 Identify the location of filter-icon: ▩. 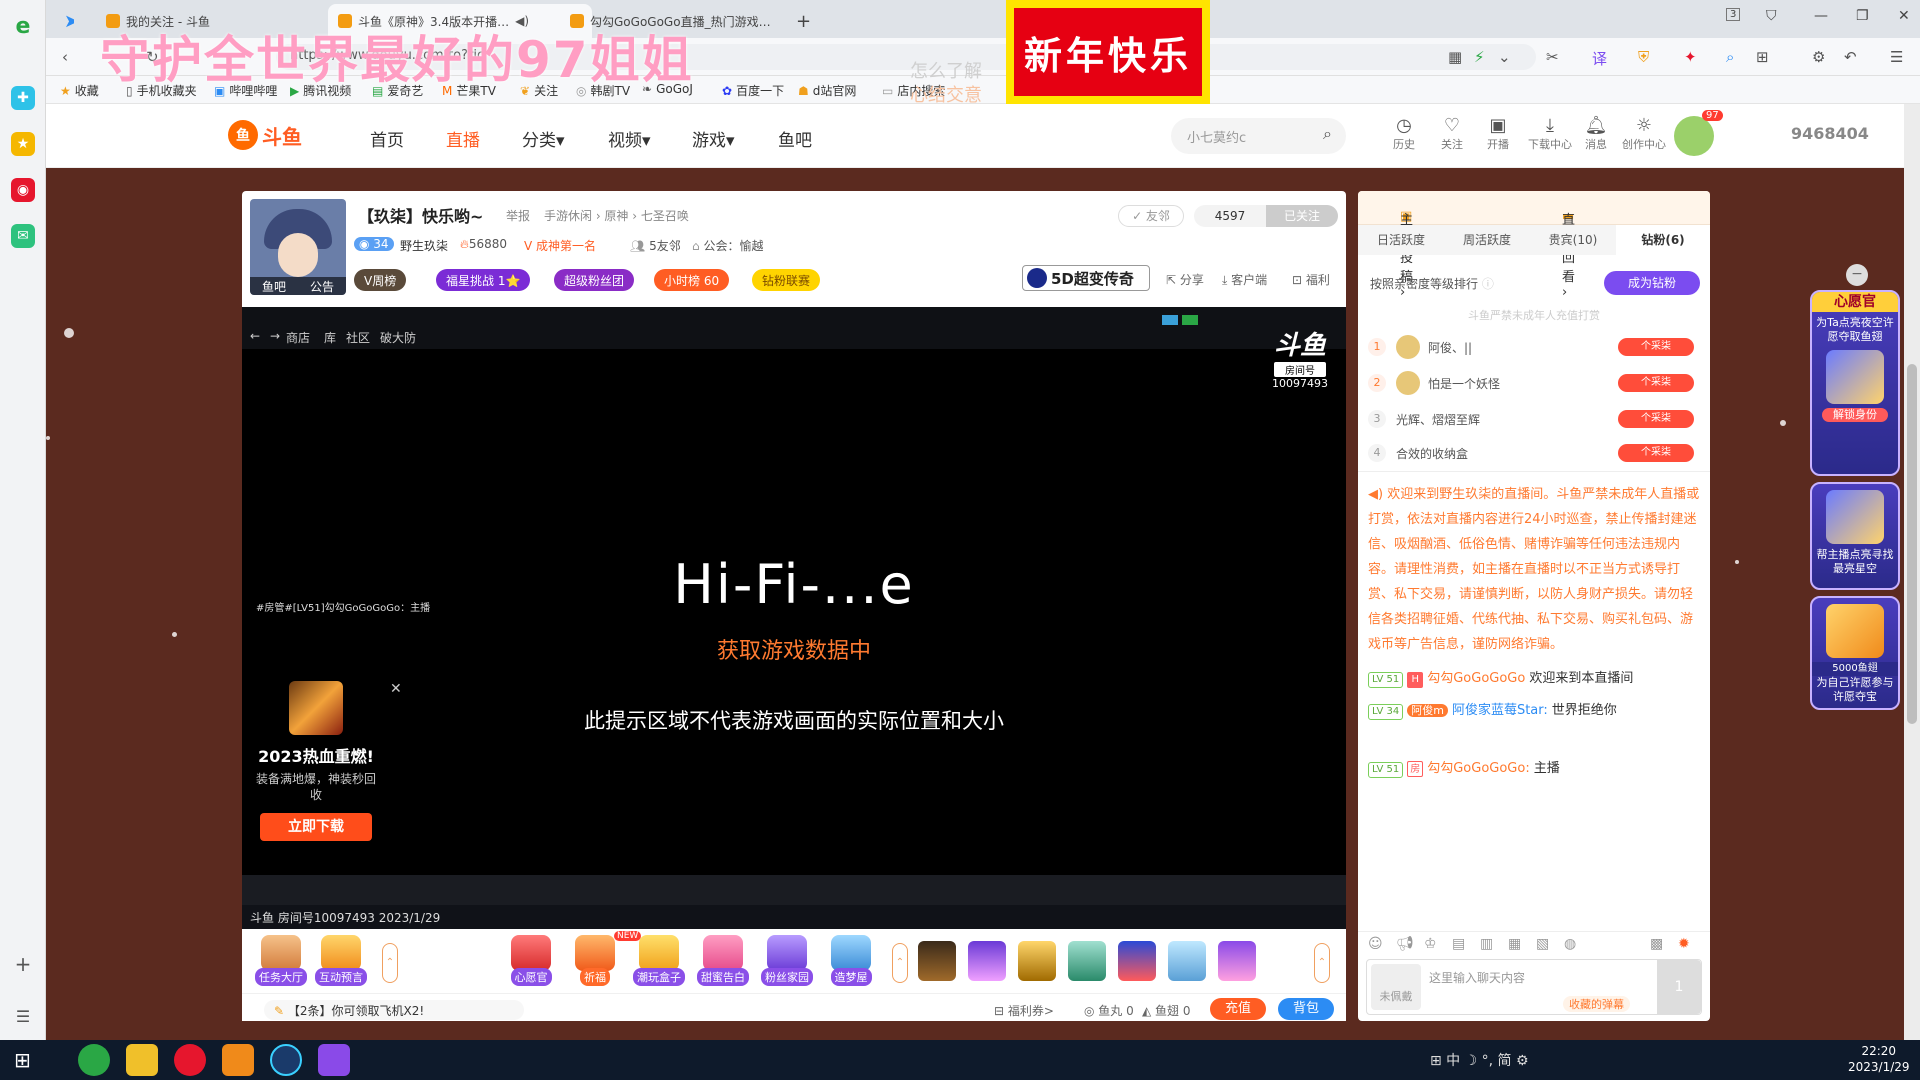
(1656, 944).